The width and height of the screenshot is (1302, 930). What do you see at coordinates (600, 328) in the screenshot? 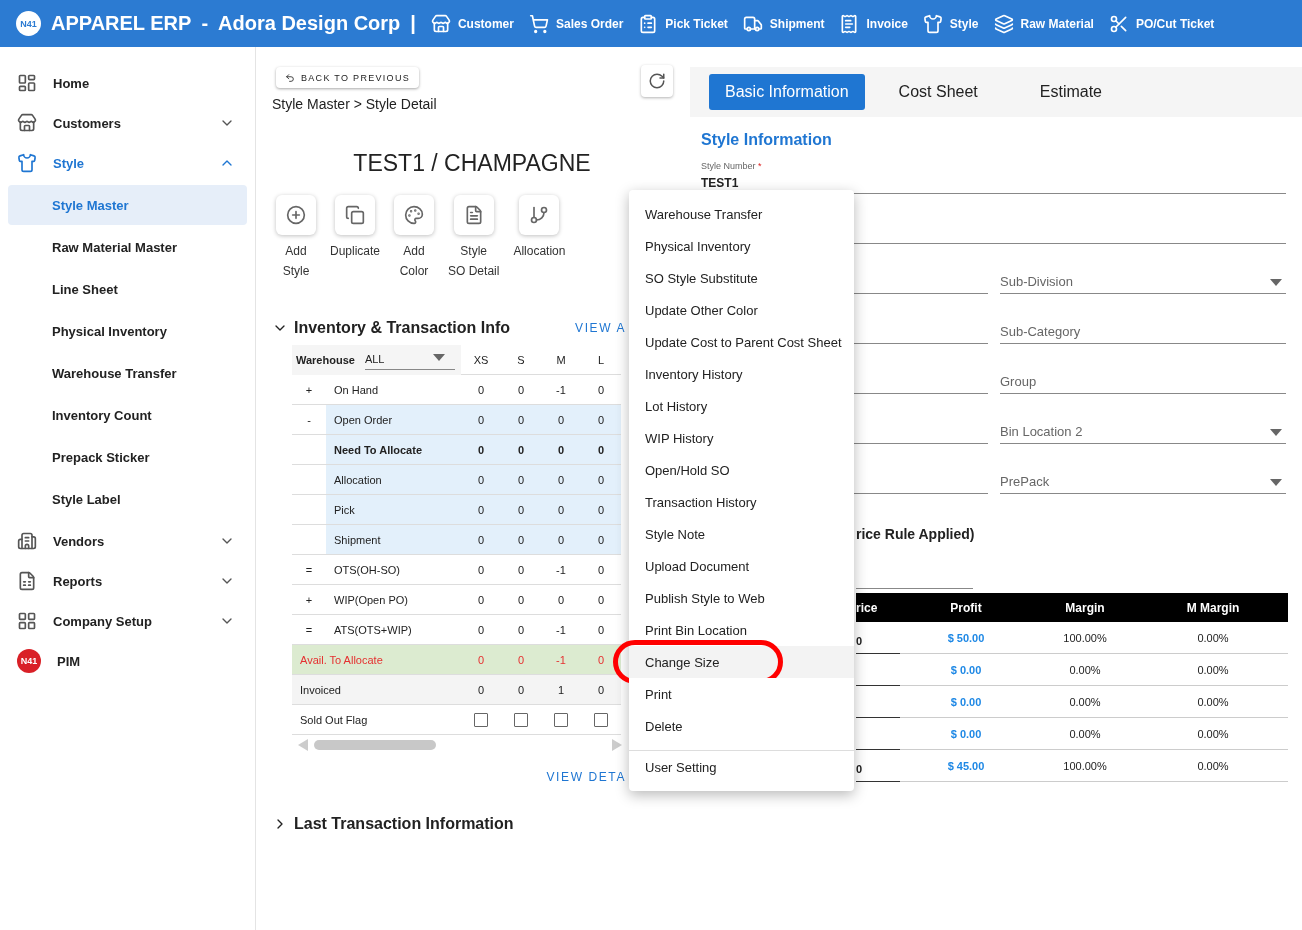
I see `view-all-link: VIEW A` at bounding box center [600, 328].